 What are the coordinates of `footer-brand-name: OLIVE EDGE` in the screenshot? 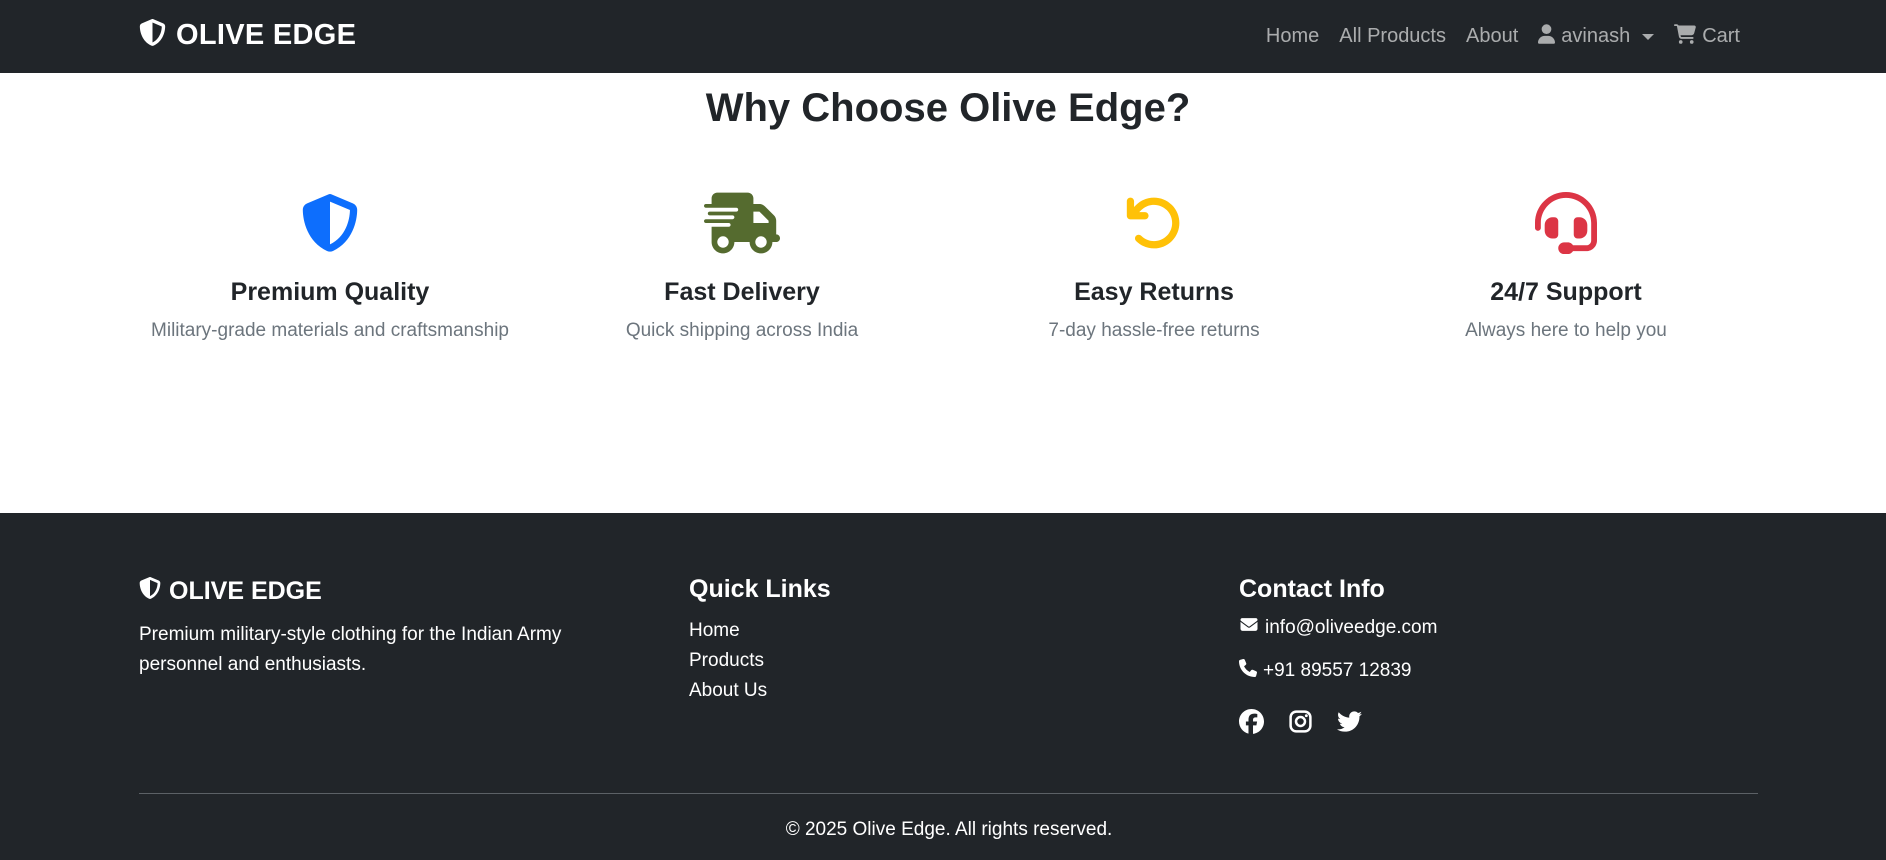 It's located at (245, 591).